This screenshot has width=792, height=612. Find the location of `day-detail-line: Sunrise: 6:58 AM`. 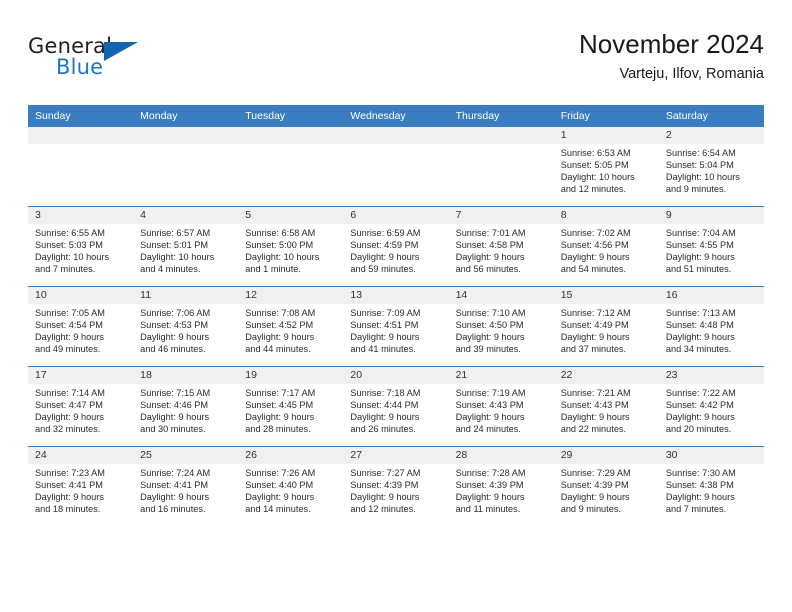

day-detail-line: Sunrise: 6:58 AM is located at coordinates (280, 233).